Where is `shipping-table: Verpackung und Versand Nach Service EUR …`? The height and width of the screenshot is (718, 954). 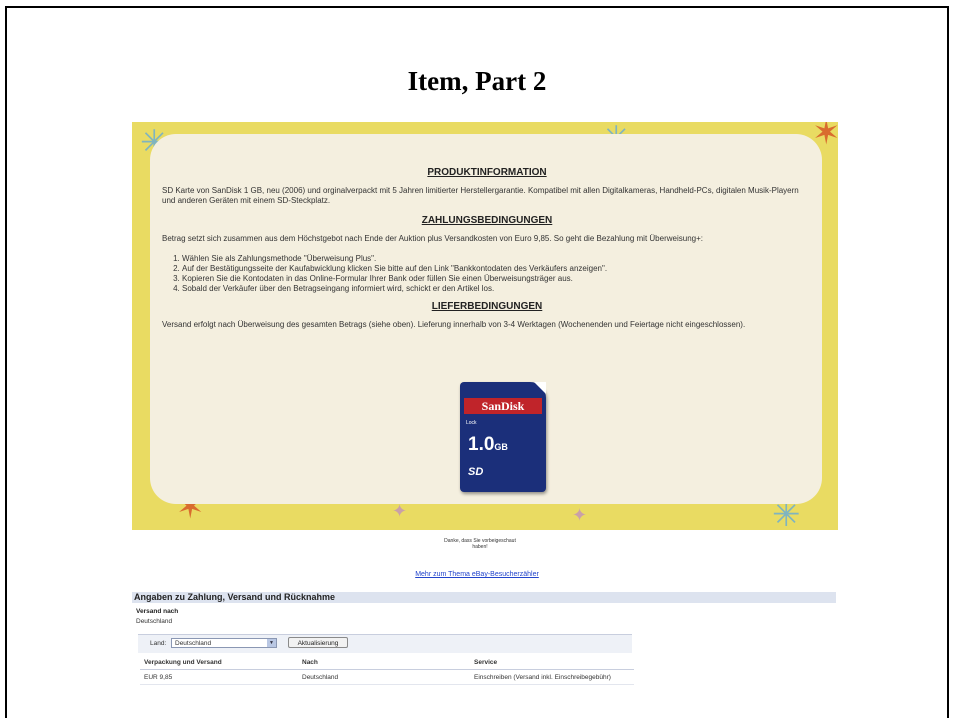
shipping-table: Verpackung und Versand Nach Service EUR … is located at coordinates (387, 670).